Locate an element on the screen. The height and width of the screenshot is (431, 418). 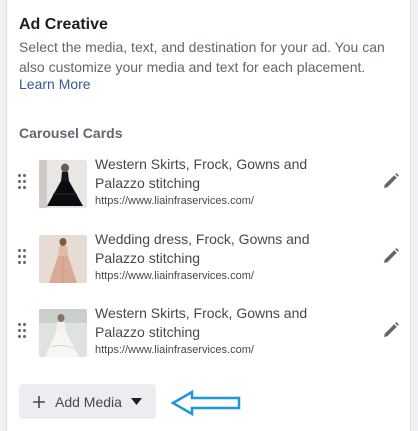
annotation-arrow-icon is located at coordinates (205, 403).